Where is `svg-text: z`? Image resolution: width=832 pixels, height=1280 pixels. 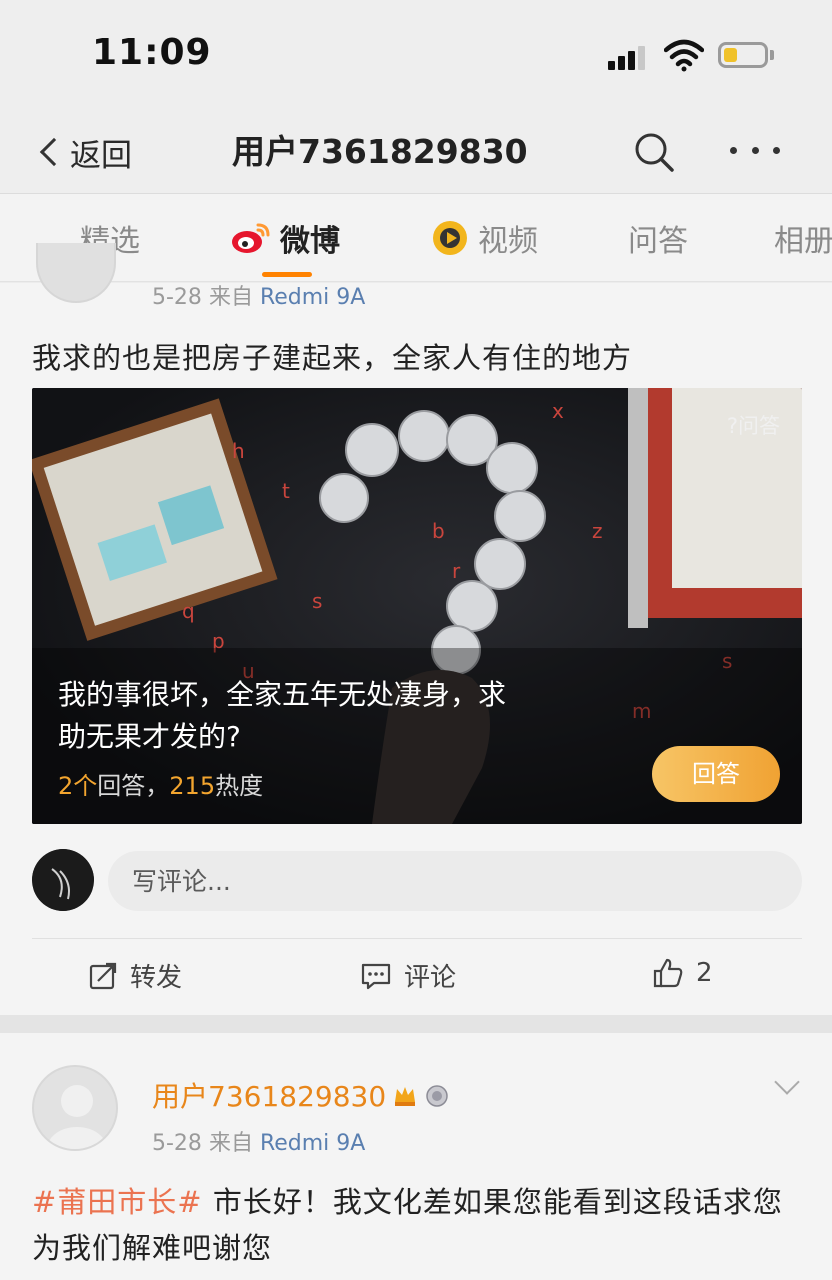 svg-text: z is located at coordinates (597, 531).